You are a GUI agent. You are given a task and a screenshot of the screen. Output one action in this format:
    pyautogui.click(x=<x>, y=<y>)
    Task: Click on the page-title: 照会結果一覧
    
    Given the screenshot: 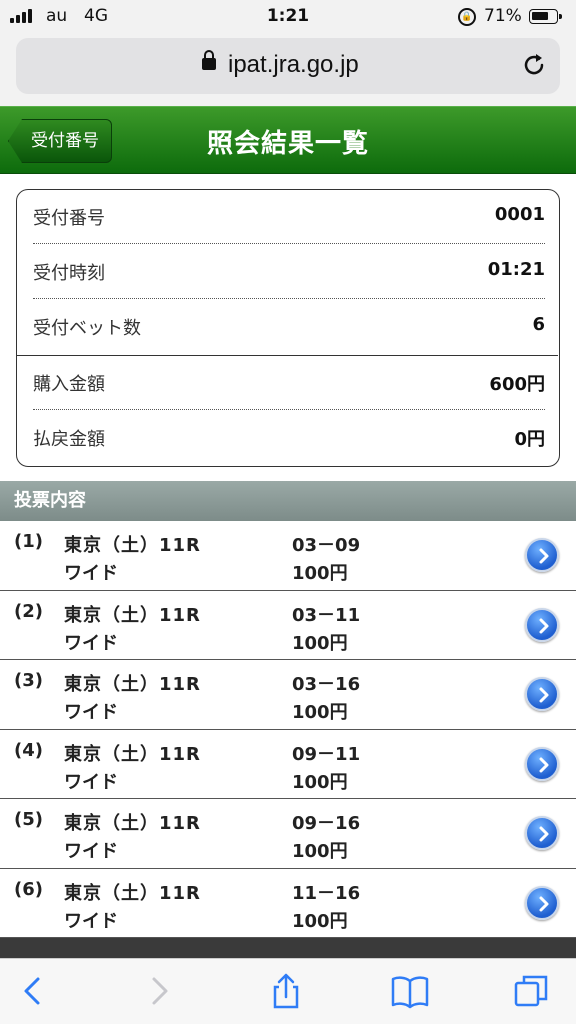 What is the action you would take?
    pyautogui.click(x=287, y=144)
    